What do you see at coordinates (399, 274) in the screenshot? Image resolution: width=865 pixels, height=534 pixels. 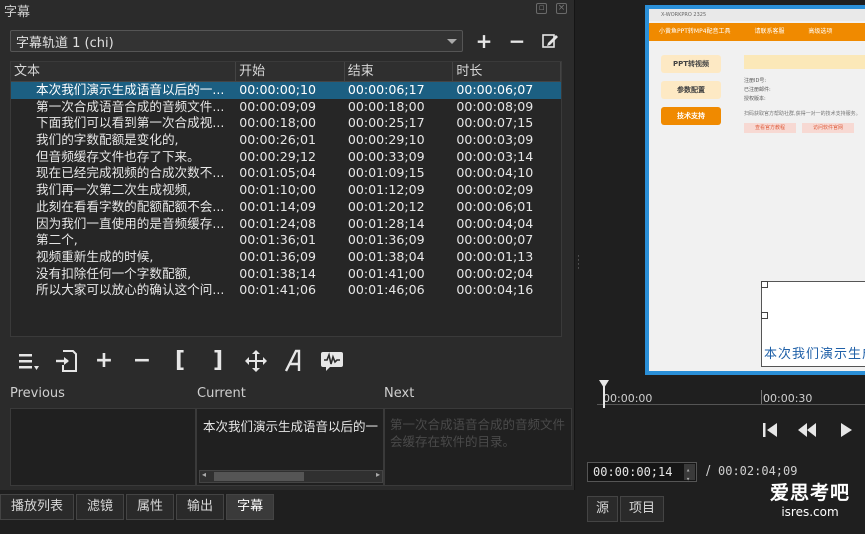 I see `cell-end: 00:01:41;00` at bounding box center [399, 274].